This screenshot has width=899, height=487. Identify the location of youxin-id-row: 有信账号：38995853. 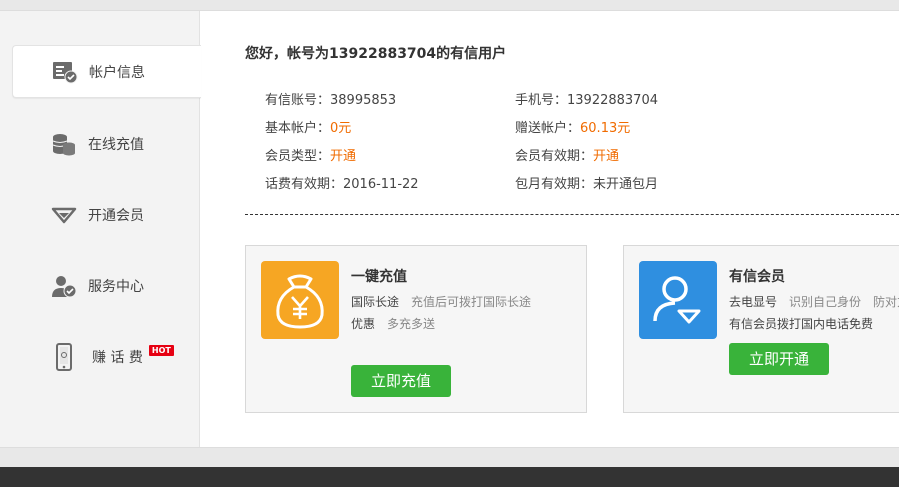
(330, 98).